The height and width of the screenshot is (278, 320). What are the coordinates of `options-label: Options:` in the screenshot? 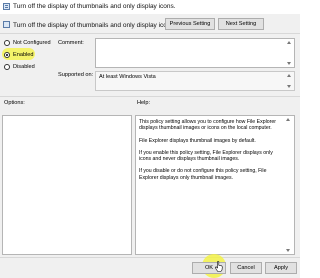 It's located at (14, 103).